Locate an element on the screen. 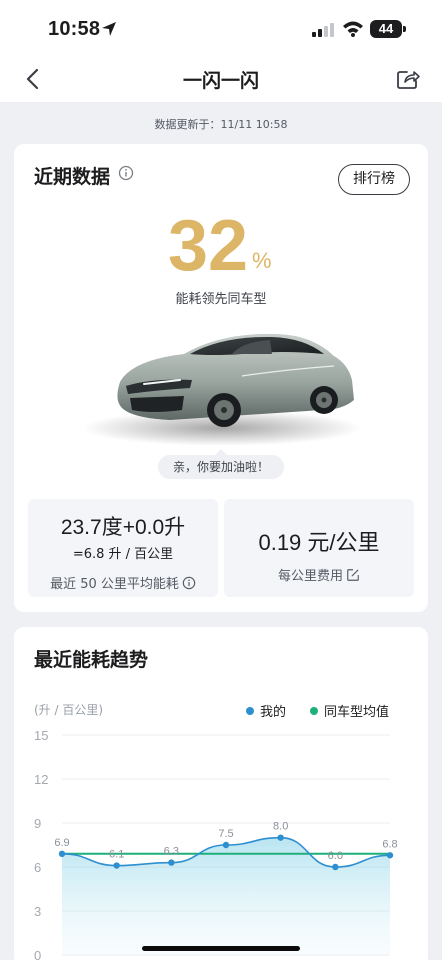 The width and height of the screenshot is (442, 960). cost-per-km: 0.19 元/公里 is located at coordinates (319, 542).